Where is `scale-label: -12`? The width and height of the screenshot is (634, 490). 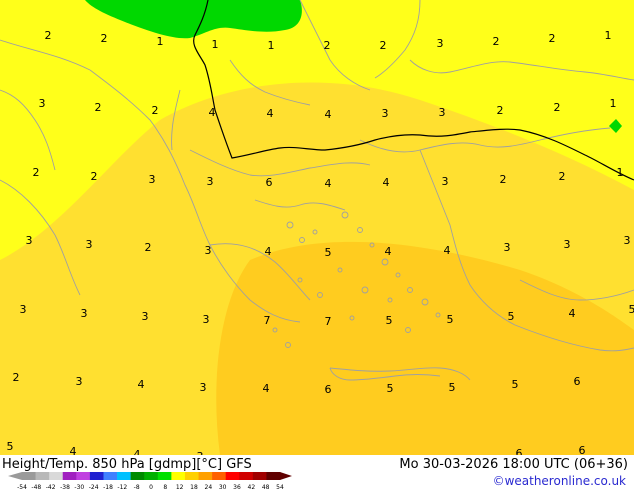
scale-label: -12 is located at coordinates (122, 487).